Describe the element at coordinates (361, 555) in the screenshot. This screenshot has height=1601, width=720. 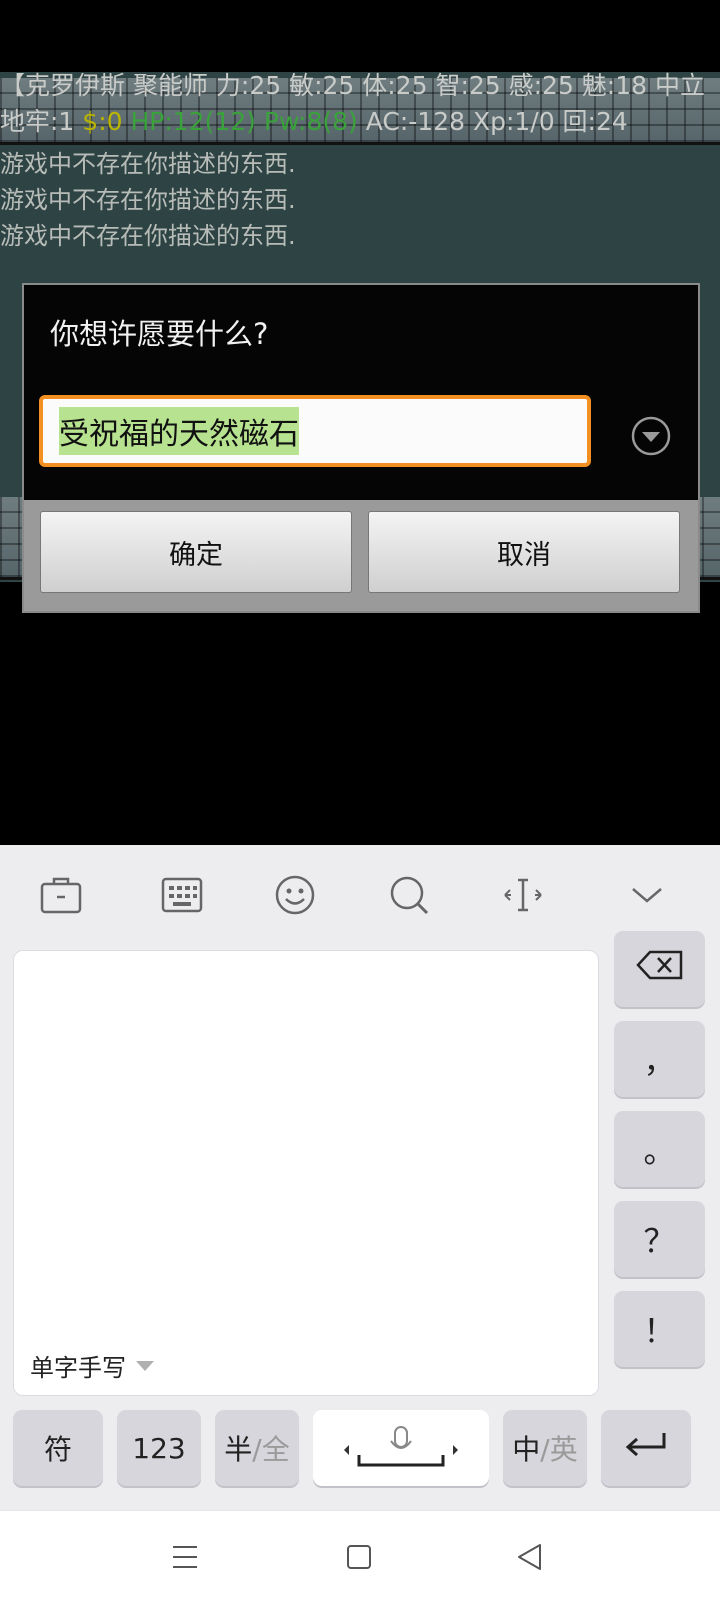
I see `dialog-button-bar: 确定 取消` at that location.